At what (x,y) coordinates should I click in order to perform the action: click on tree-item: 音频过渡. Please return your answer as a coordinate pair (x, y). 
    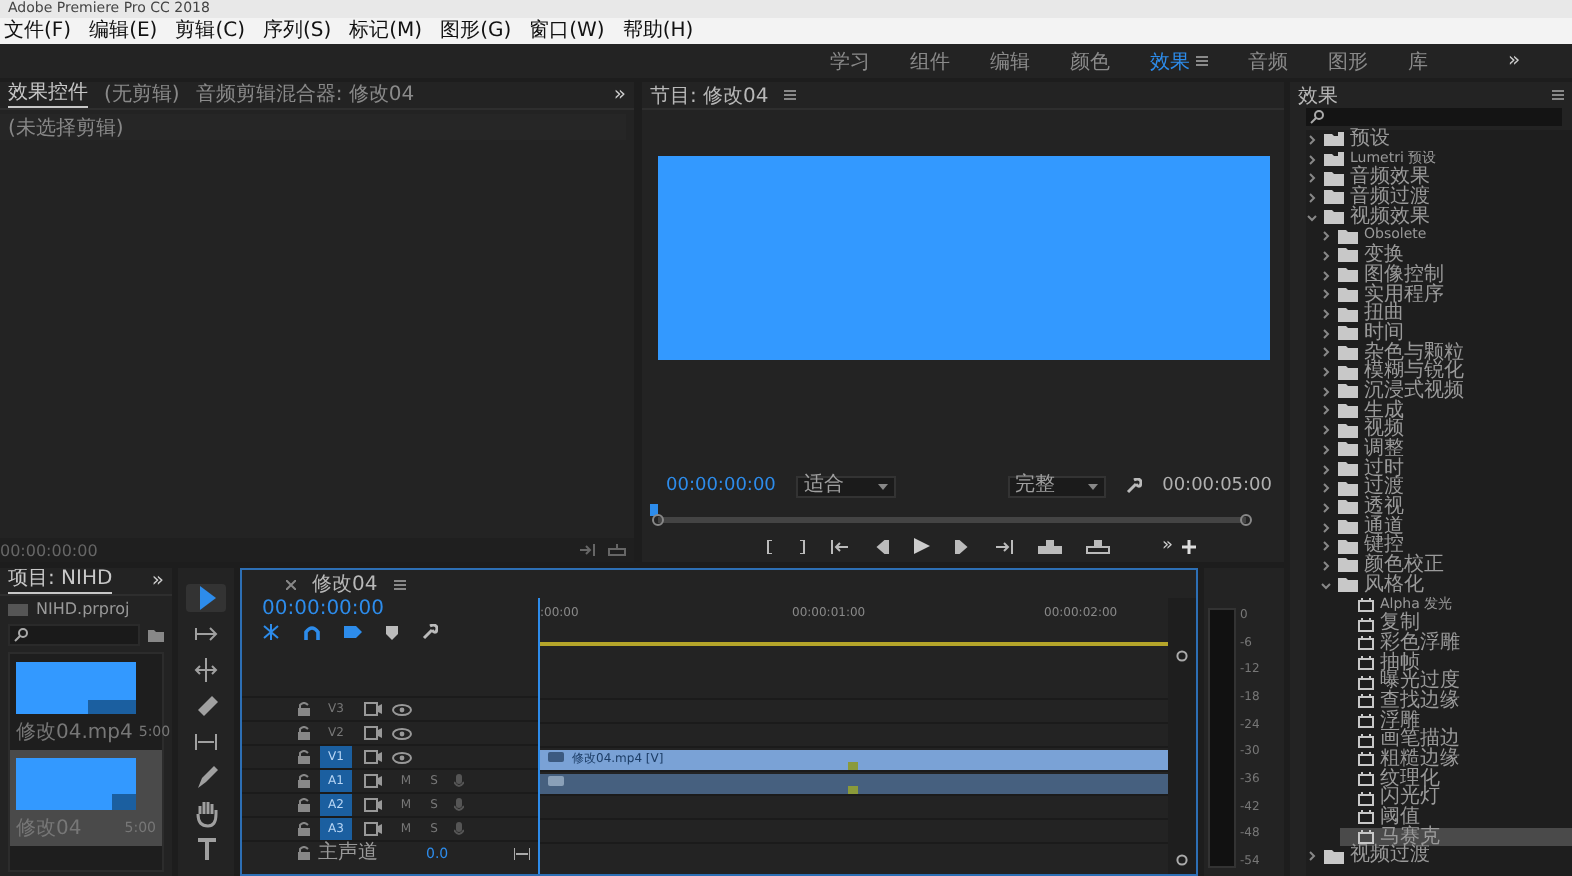
    Looking at the image, I should click on (1439, 198).